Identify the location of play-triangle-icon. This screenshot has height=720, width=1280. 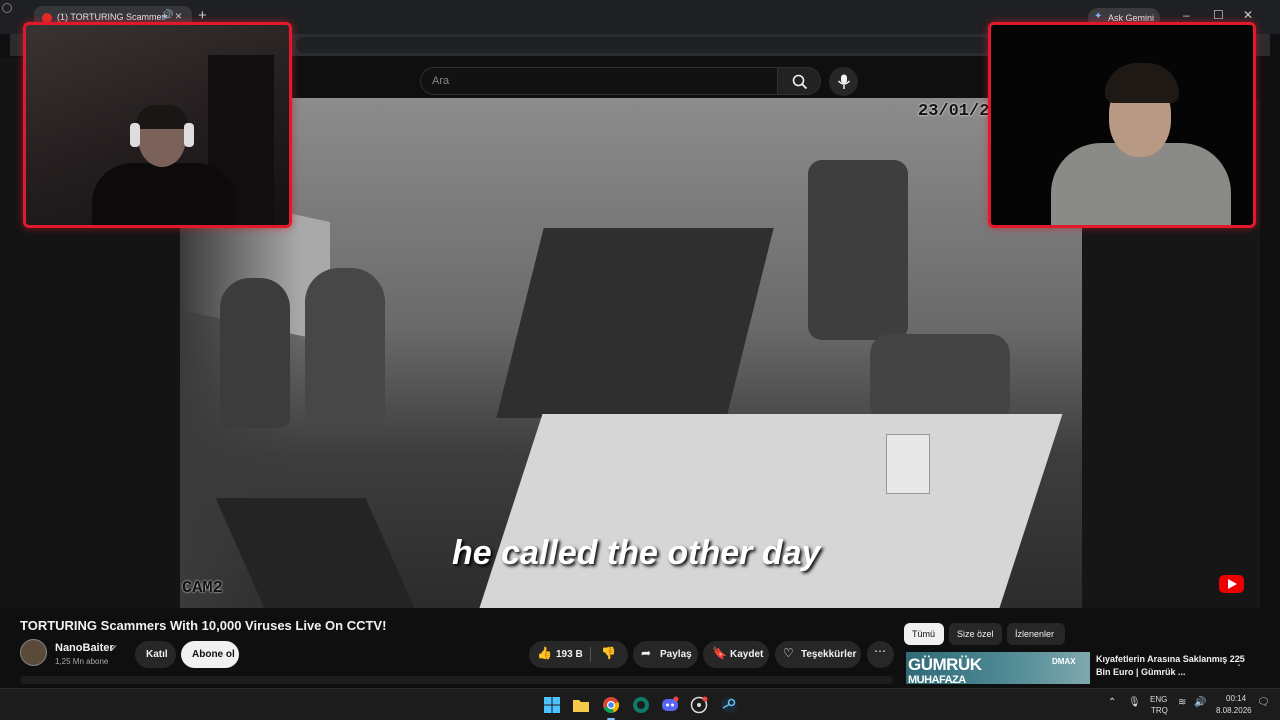
(1232, 584).